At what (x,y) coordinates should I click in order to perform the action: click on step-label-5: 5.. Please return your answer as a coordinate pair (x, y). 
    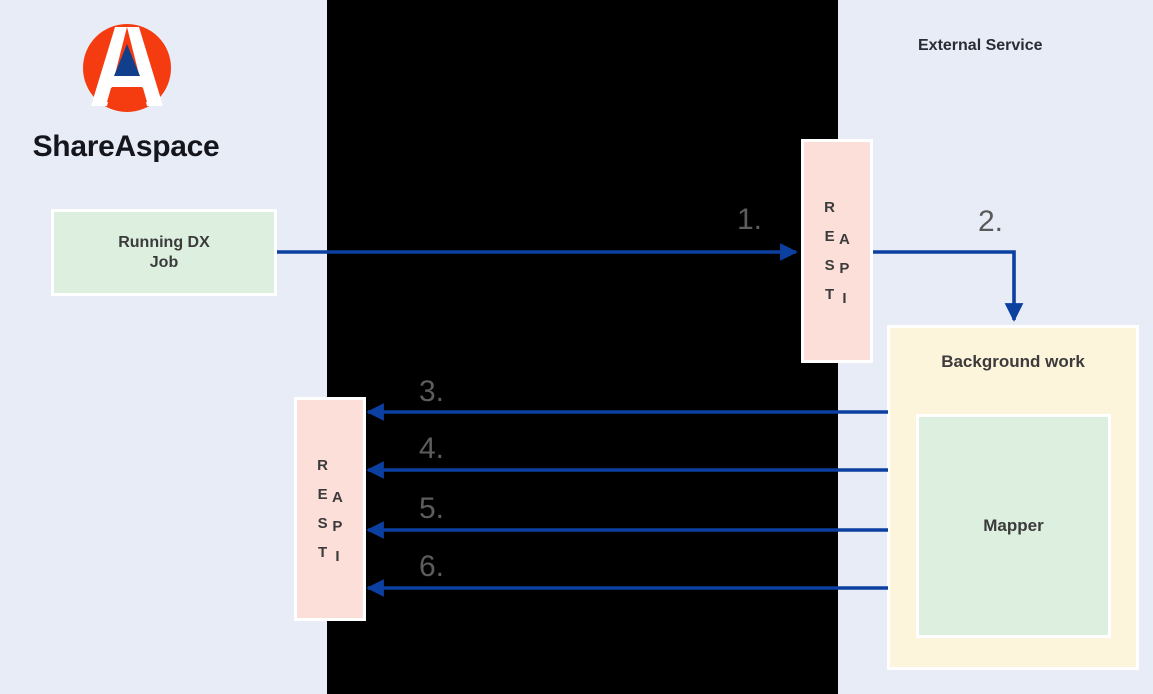
    Looking at the image, I should click on (432, 508).